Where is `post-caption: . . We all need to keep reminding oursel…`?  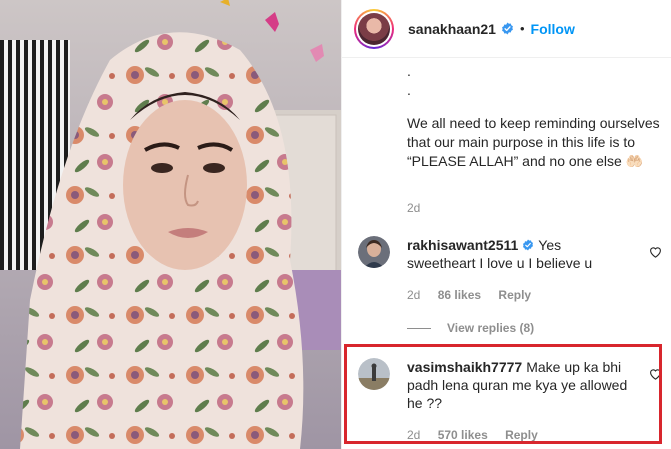
post-caption: . . We all need to keep reminding oursel… is located at coordinates (534, 116).